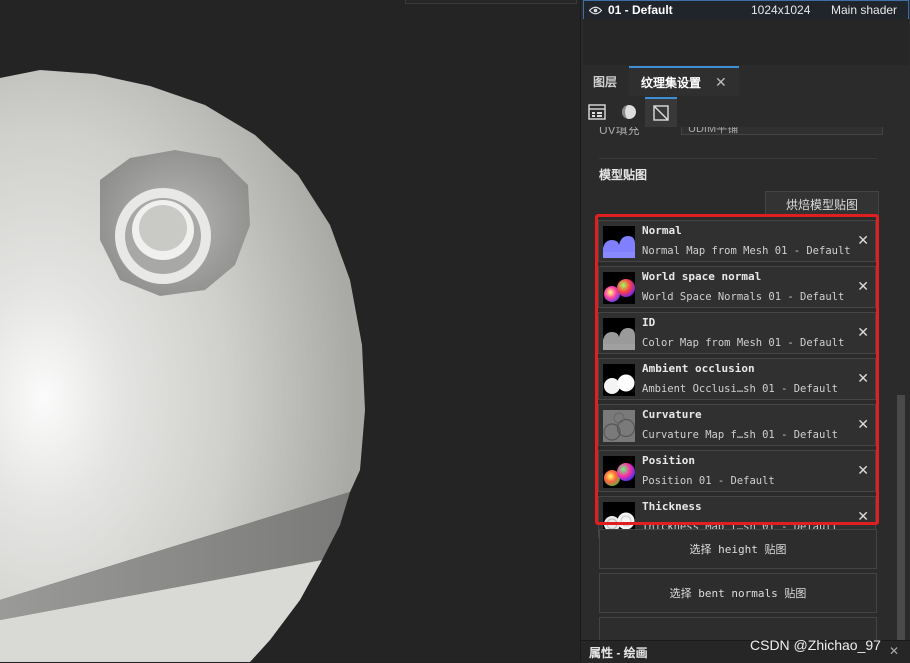 The image size is (910, 663). I want to click on layer-name: 01 - Default, so click(640, 10).